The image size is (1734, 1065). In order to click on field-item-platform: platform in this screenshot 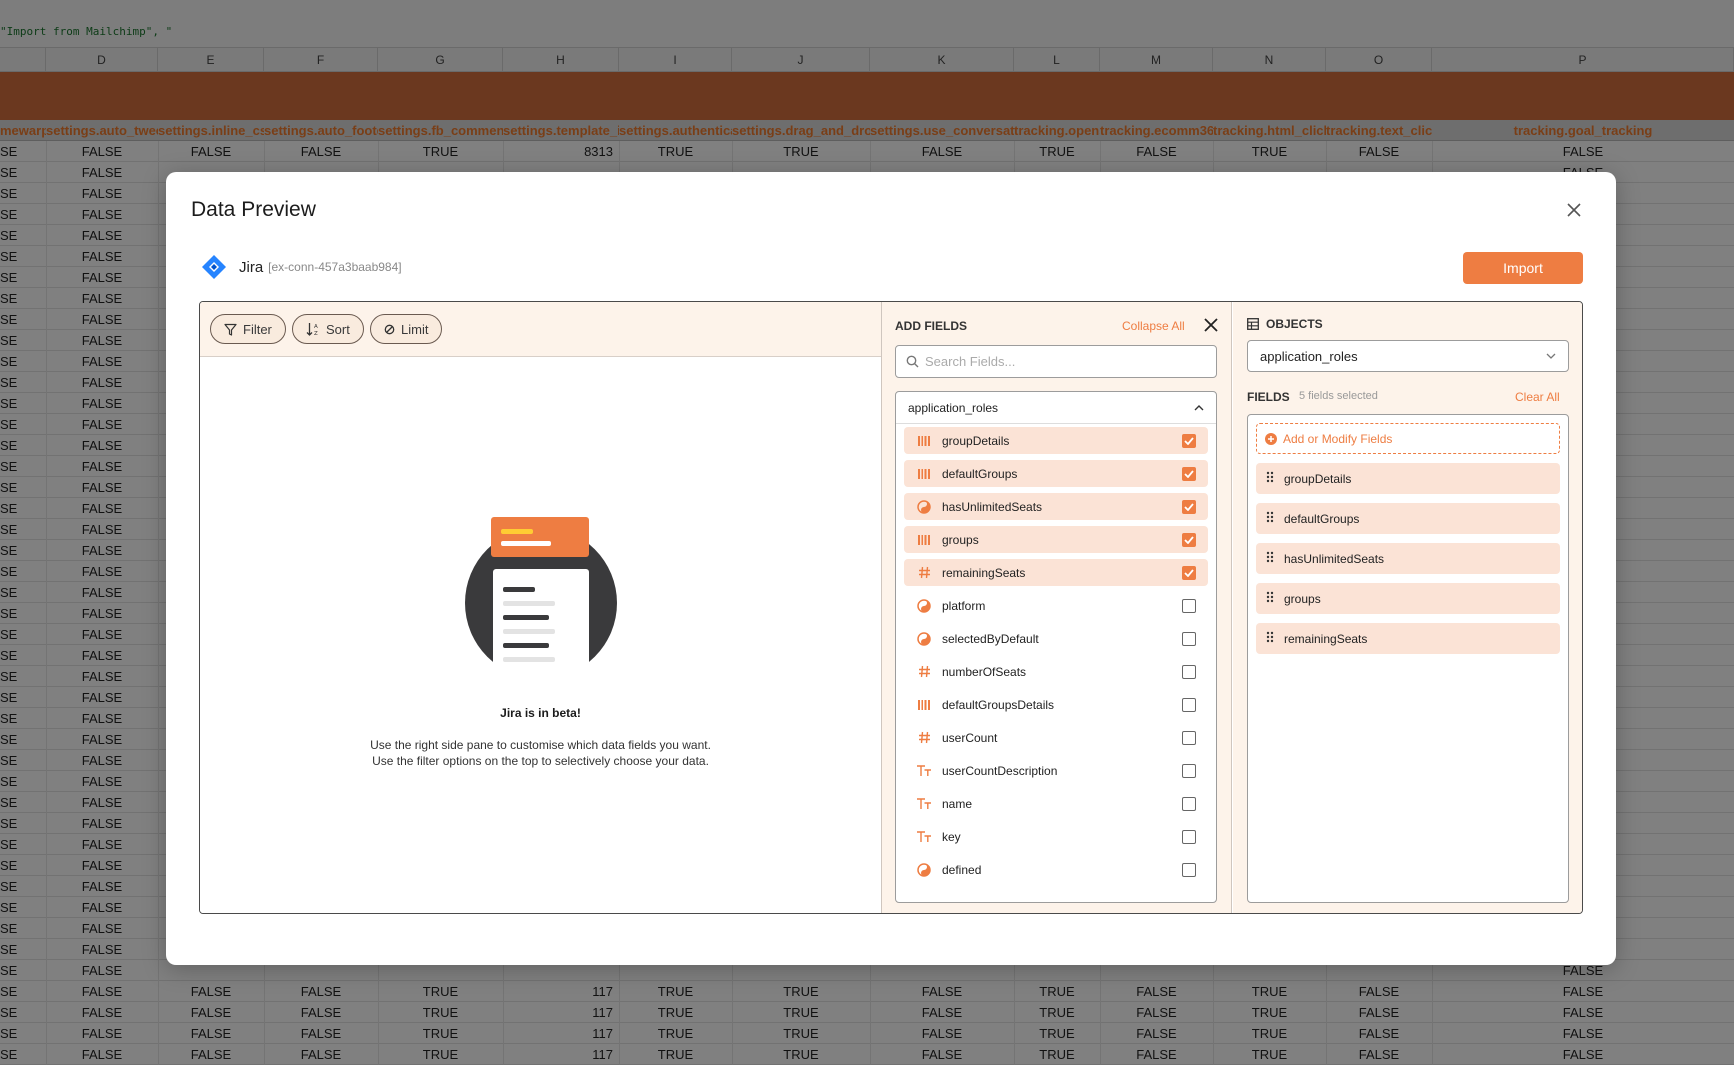, I will do `click(1056, 605)`.